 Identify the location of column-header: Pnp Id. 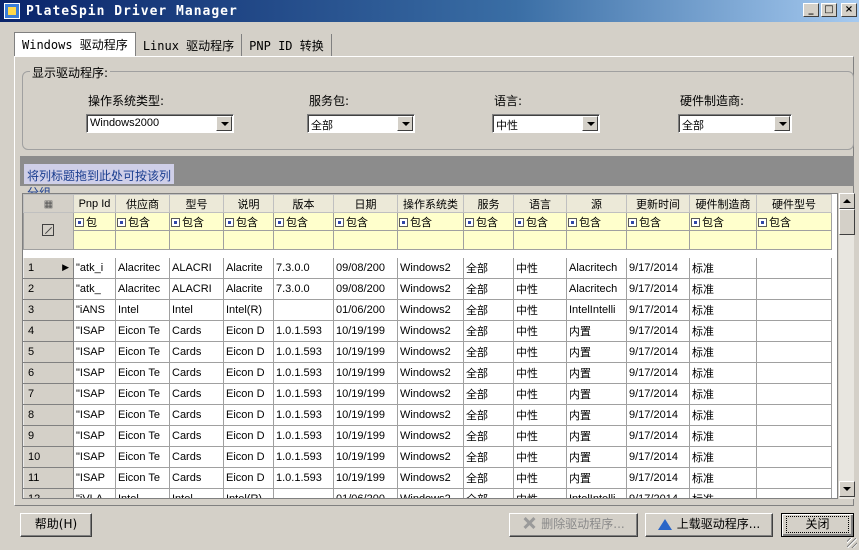
(94, 203).